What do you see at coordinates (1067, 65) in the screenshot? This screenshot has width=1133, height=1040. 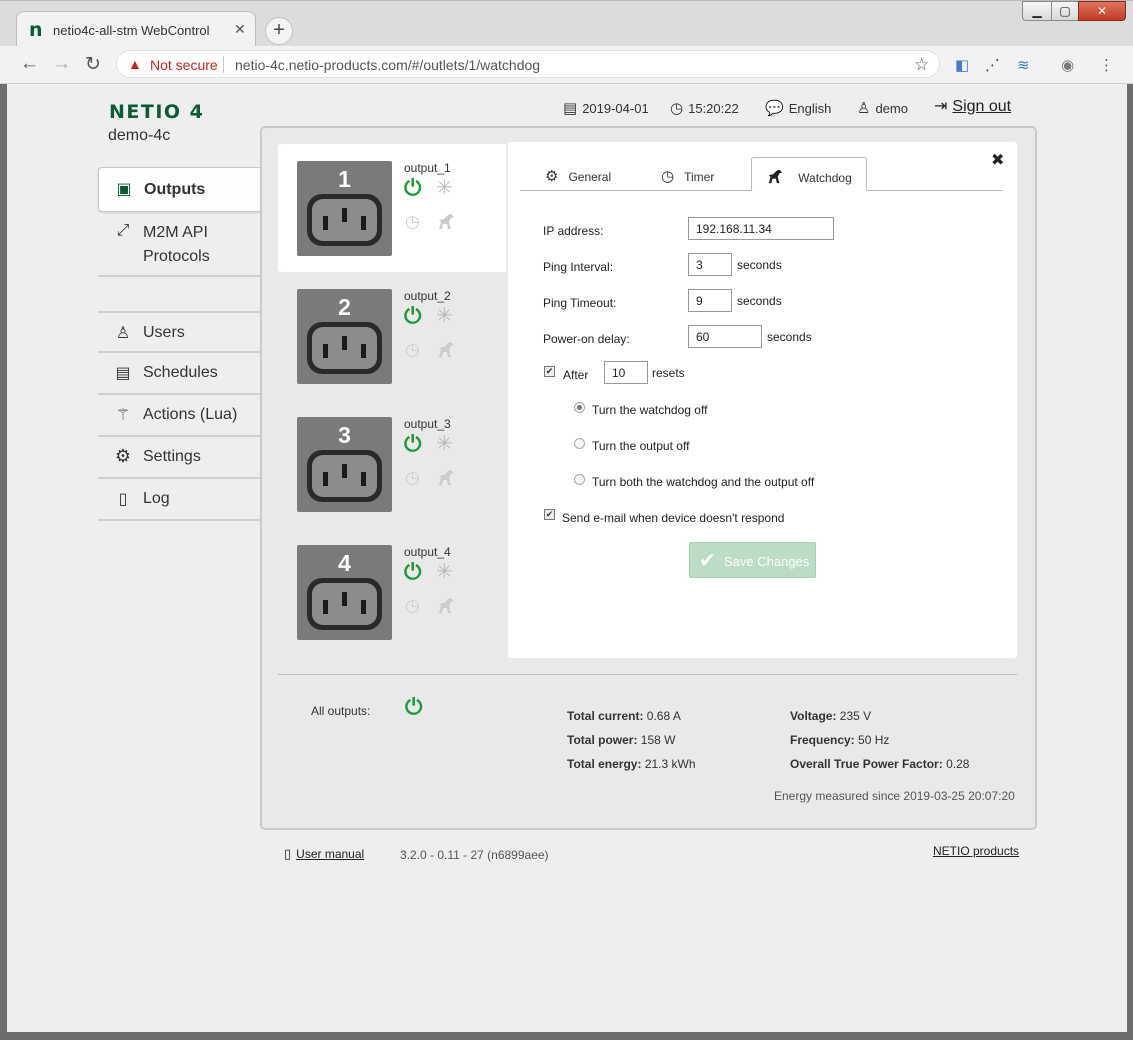 I see `extension-profile-icon: ◉` at bounding box center [1067, 65].